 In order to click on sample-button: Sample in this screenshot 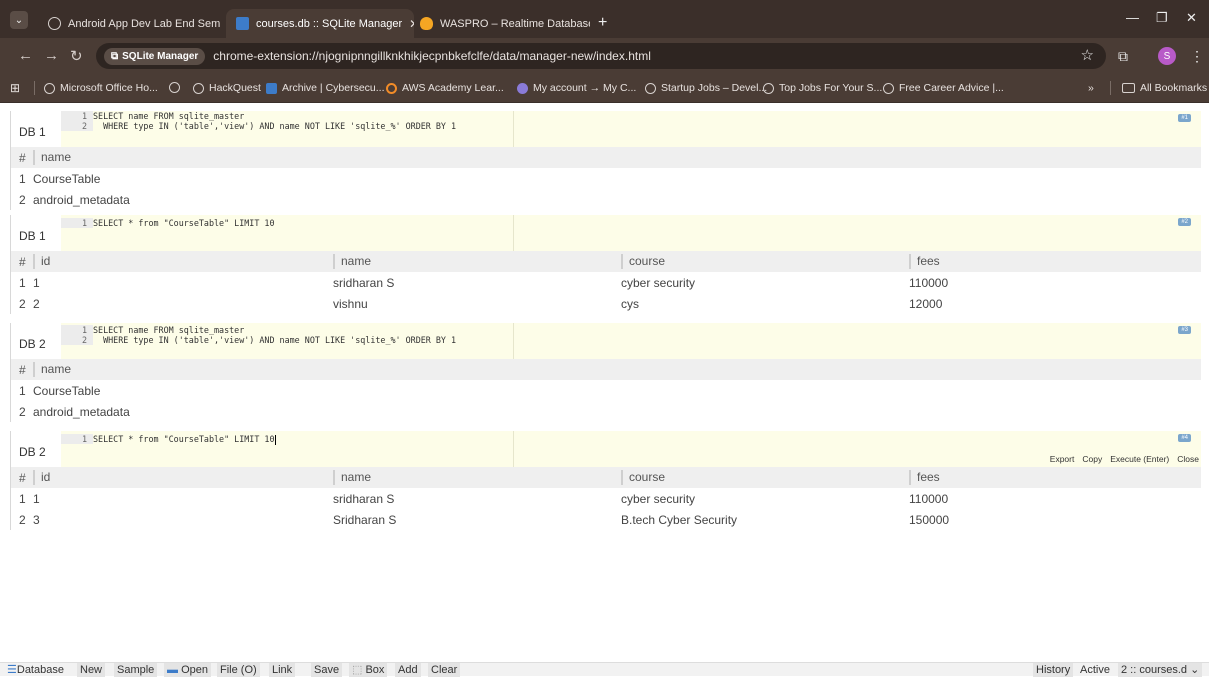, I will do `click(136, 670)`.